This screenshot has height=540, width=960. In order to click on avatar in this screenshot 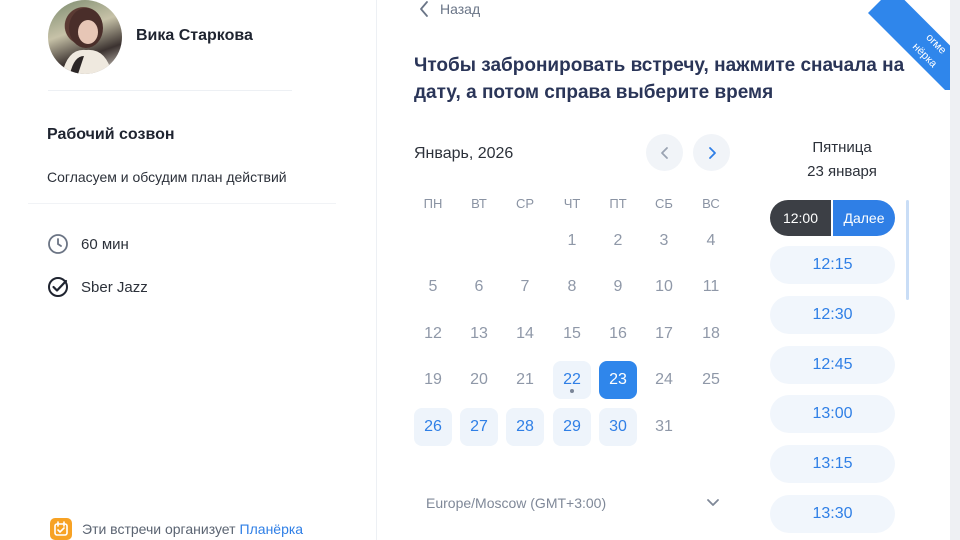, I will do `click(85, 37)`.